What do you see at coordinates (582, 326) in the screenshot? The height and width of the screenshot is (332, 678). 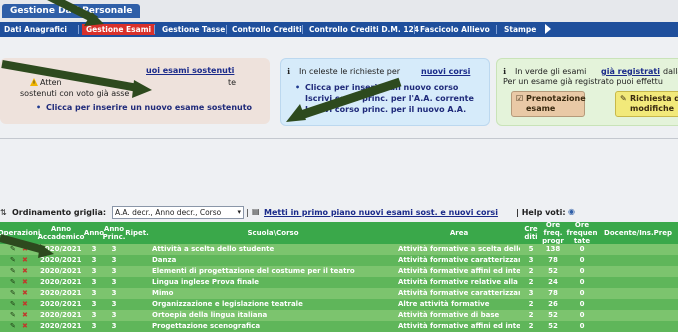 I see `cell-ore-frequentate: 0` at bounding box center [582, 326].